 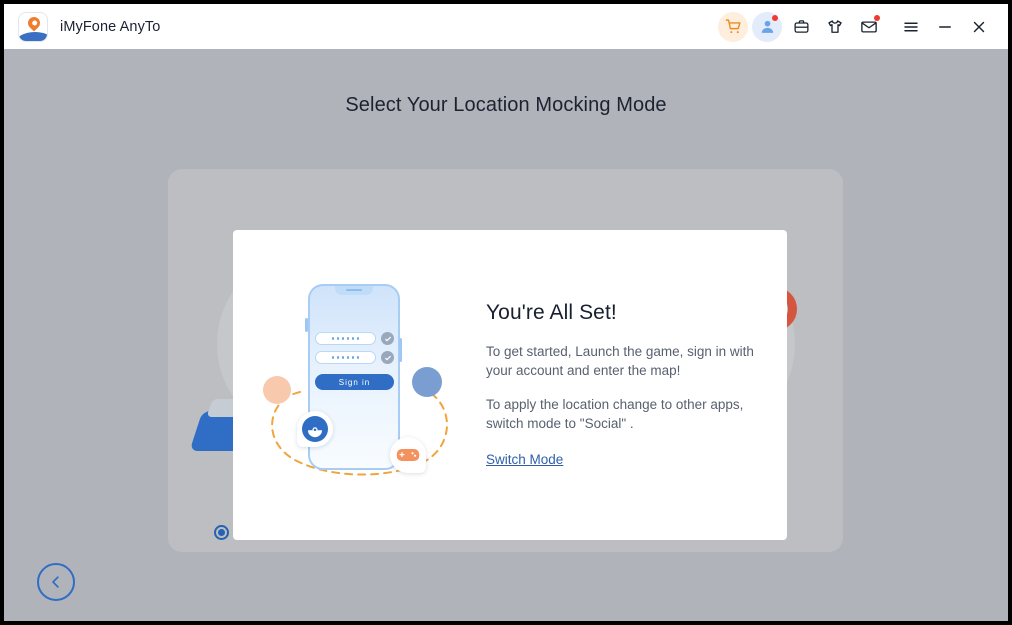 What do you see at coordinates (345, 338) in the screenshot?
I see `phone-username-field` at bounding box center [345, 338].